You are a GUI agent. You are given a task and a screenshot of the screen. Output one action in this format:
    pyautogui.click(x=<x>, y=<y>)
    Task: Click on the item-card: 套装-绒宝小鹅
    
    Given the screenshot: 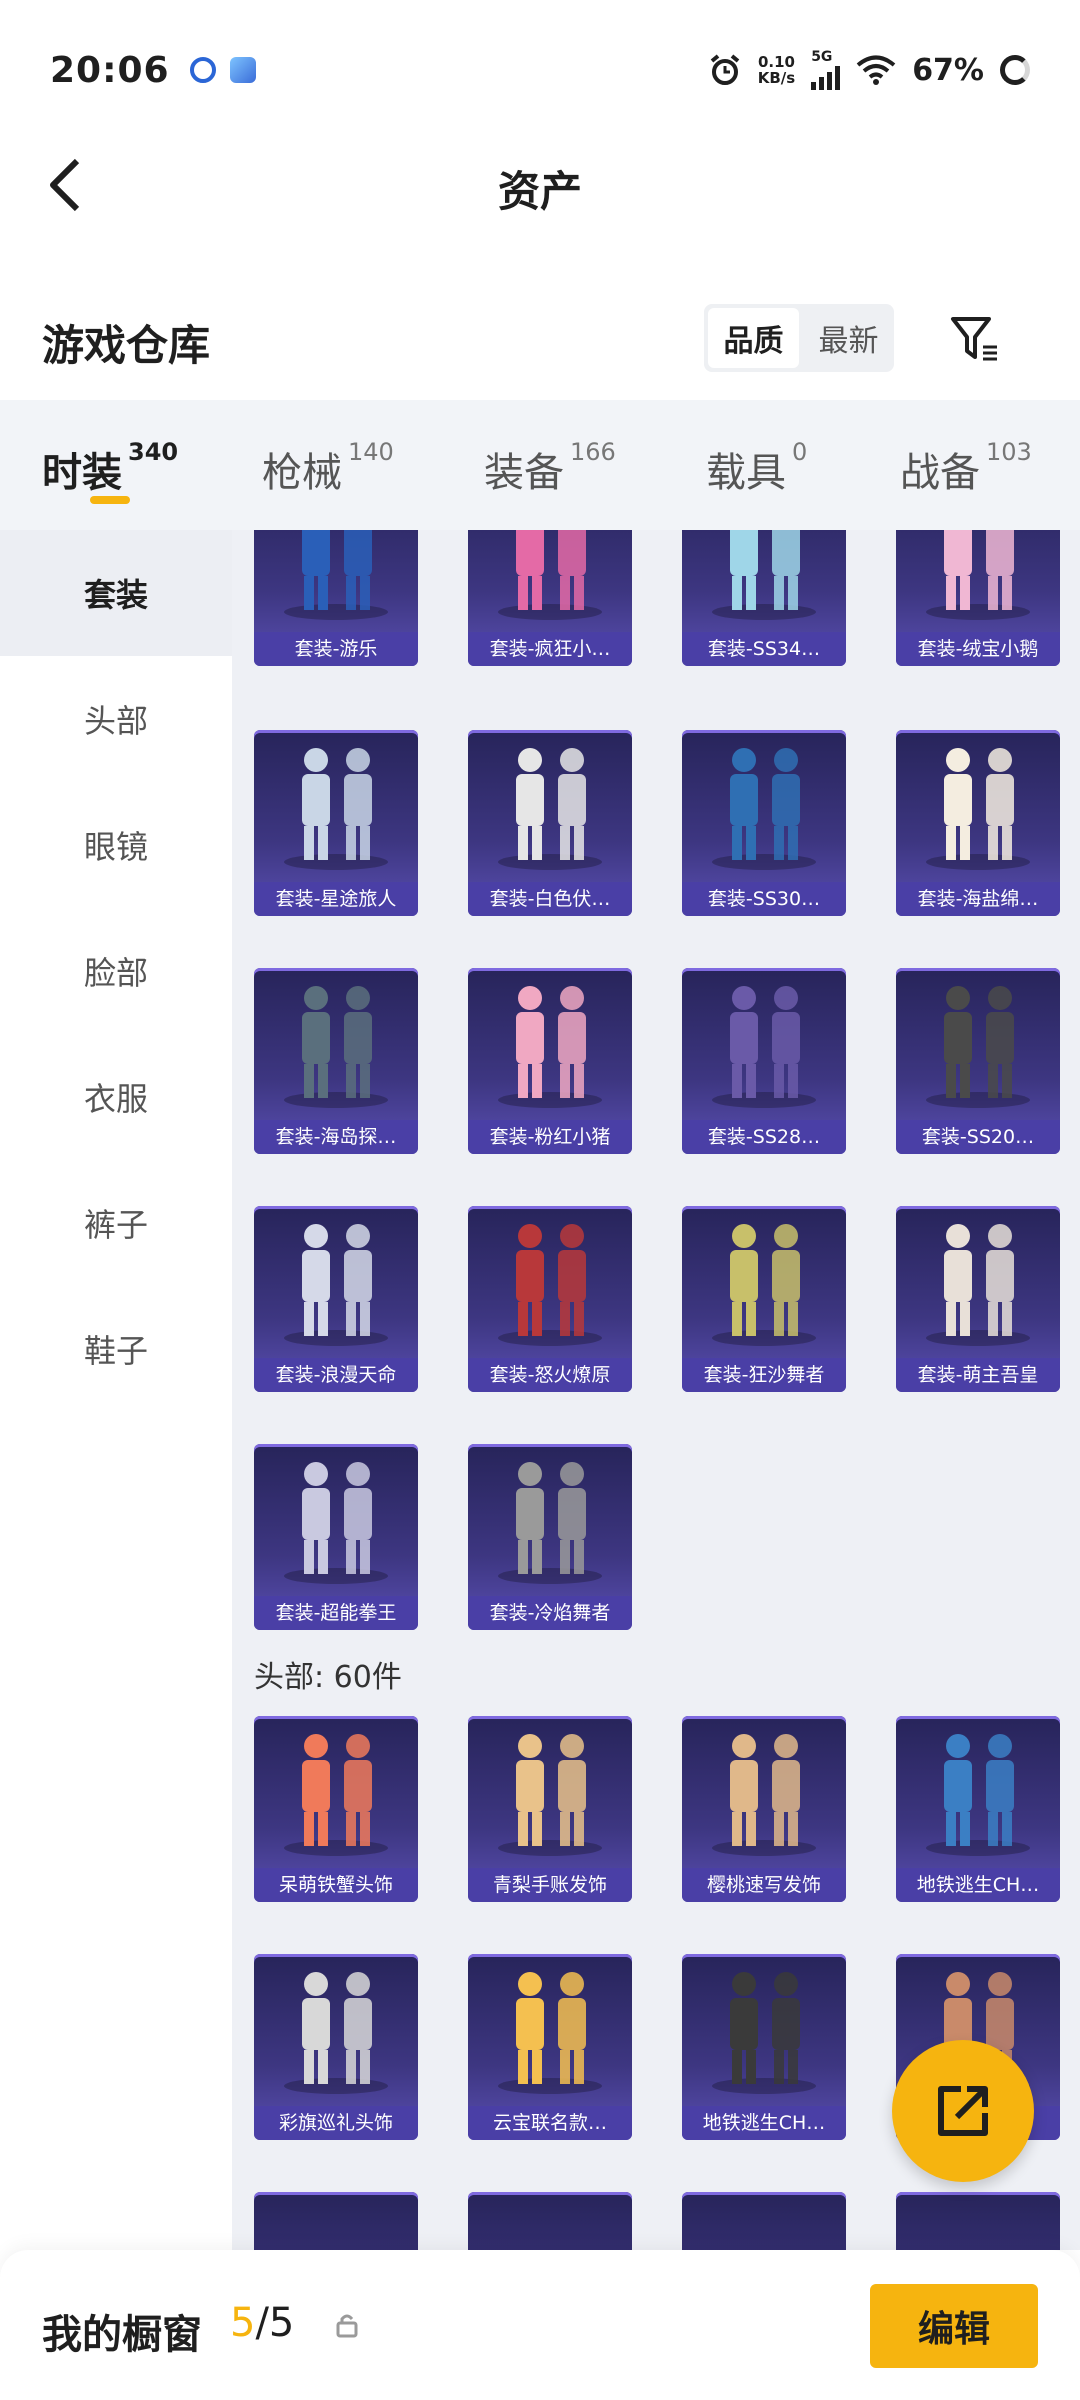 What is the action you would take?
    pyautogui.click(x=978, y=598)
    